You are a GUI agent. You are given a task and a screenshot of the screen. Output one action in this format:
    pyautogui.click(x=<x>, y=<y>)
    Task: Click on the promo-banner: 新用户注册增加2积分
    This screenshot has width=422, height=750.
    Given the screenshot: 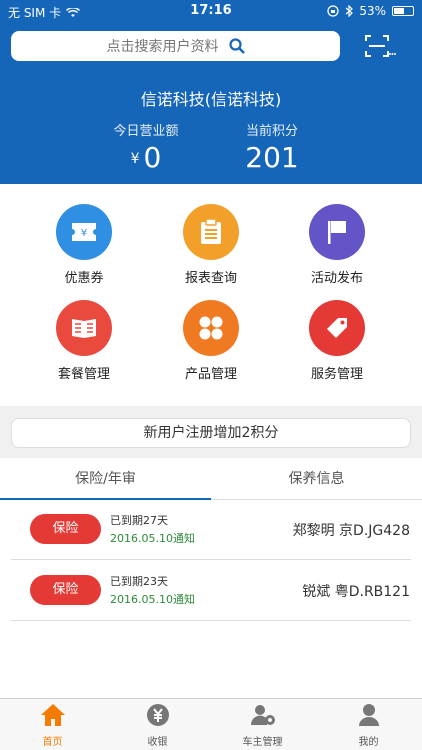 What is the action you would take?
    pyautogui.click(x=211, y=433)
    